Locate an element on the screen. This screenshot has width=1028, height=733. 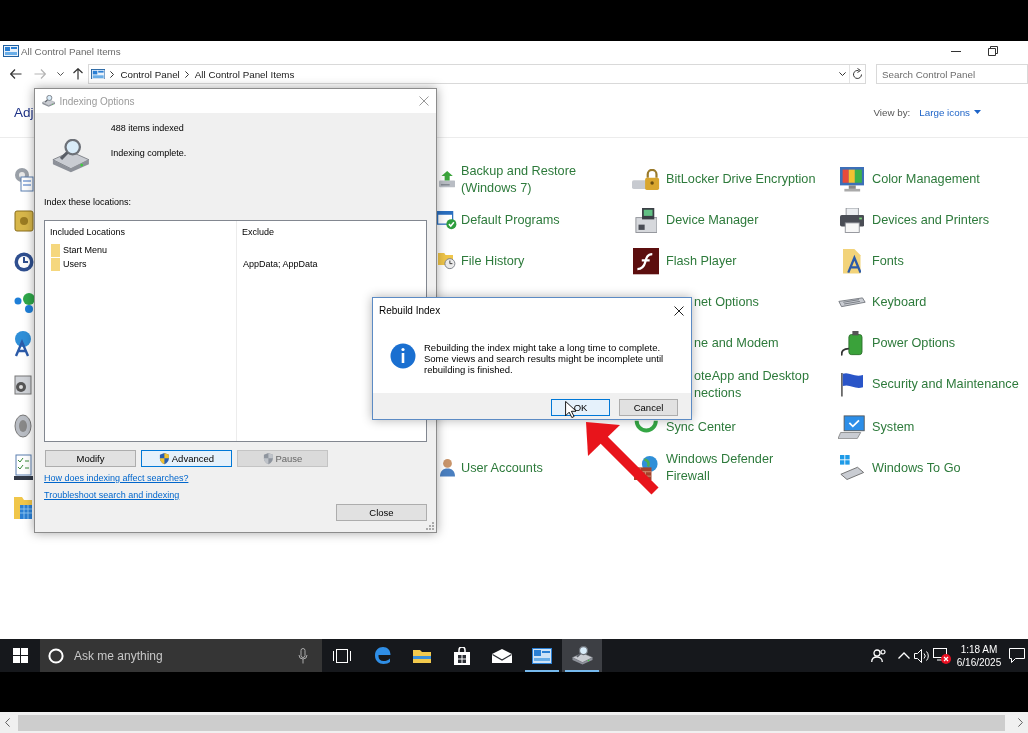
safe-icon is located at coordinates (24, 220).